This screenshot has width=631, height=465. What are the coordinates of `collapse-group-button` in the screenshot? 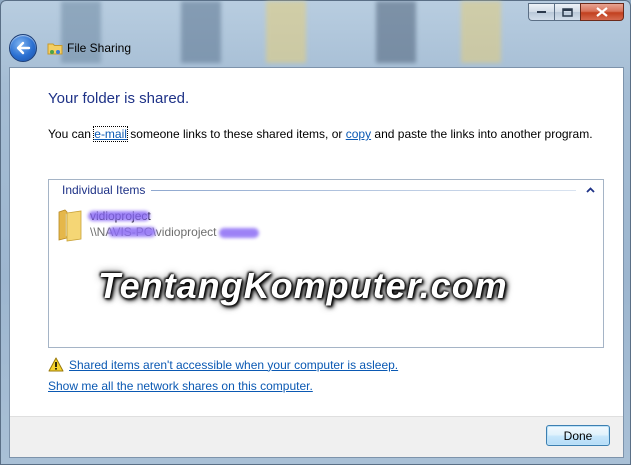 It's located at (590, 190).